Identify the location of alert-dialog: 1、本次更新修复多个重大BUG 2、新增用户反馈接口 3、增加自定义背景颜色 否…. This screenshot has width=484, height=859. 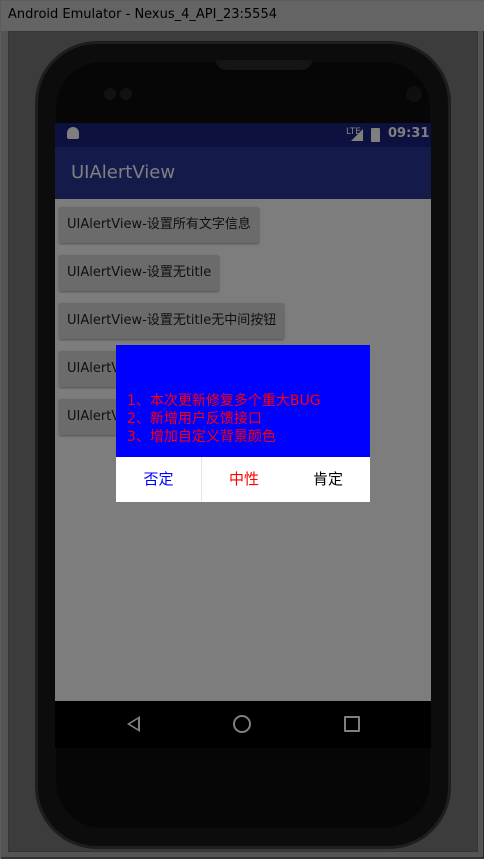
(243, 423).